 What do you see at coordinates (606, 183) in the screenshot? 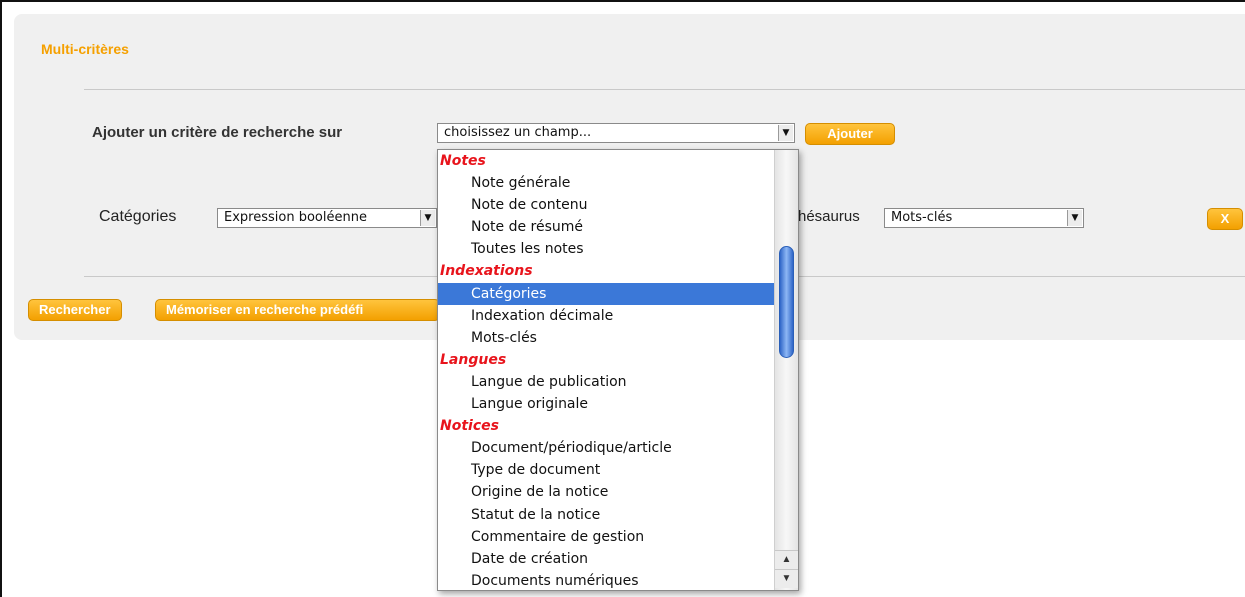
I see `option-note-generale: Note générale` at bounding box center [606, 183].